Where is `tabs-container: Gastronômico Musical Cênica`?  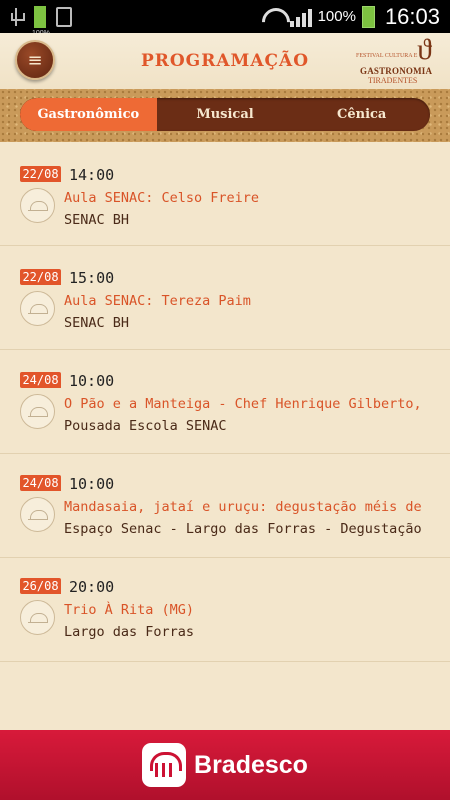
tabs-container: Gastronômico Musical Cênica is located at coordinates (225, 115).